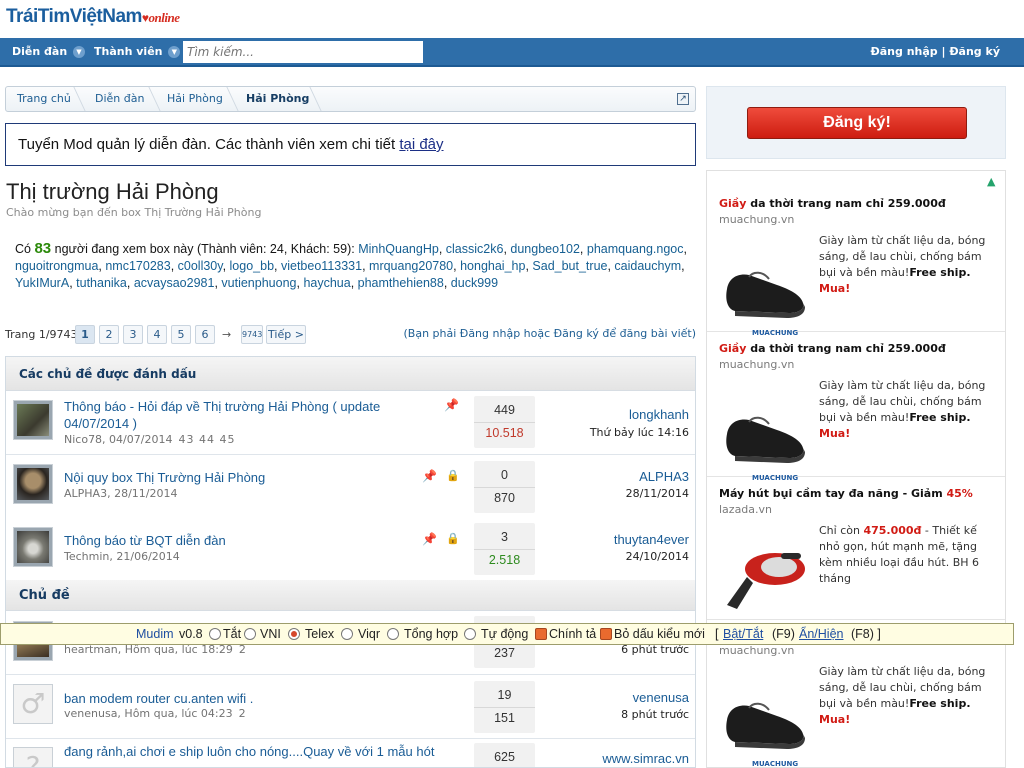  Describe the element at coordinates (286, 334) in the screenshot. I see `next-page-button: Tiếp >` at that location.